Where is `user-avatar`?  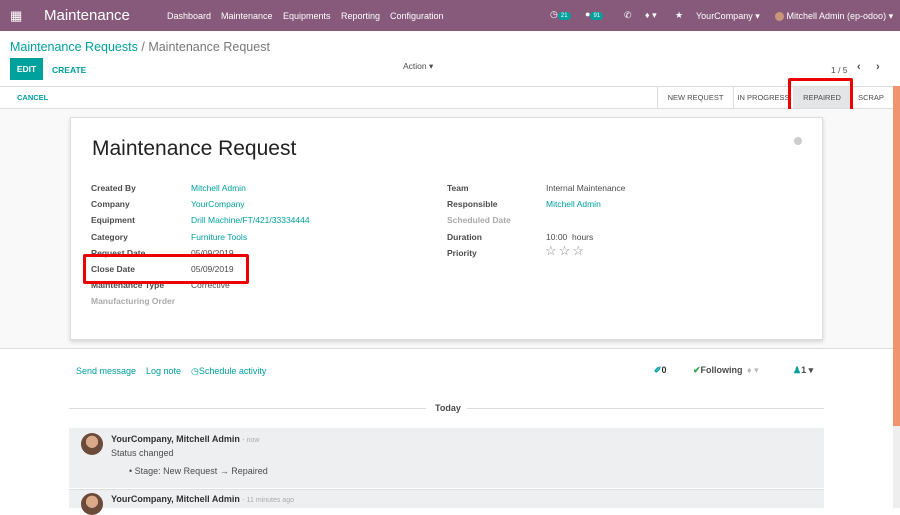
user-avatar is located at coordinates (779, 17).